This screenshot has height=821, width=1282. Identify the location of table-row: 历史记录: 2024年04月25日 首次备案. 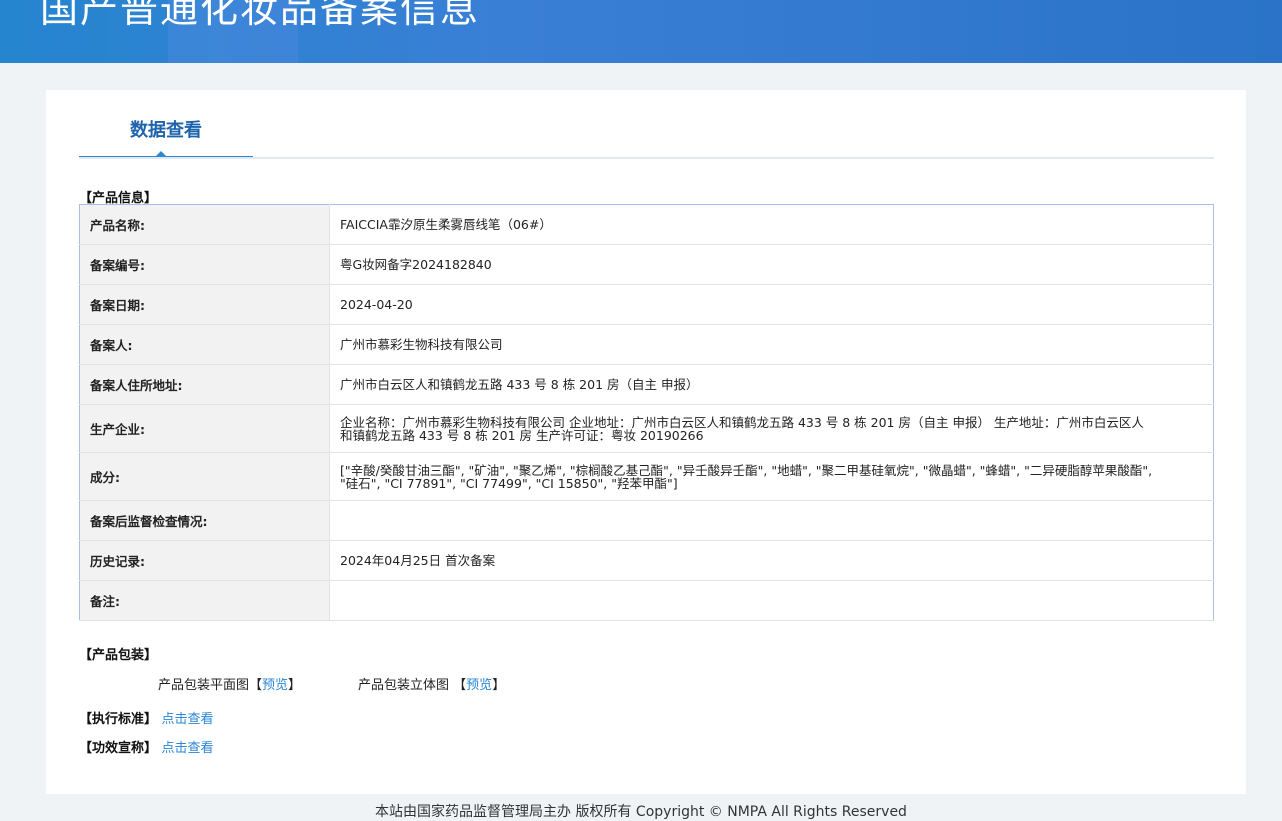
(646, 560).